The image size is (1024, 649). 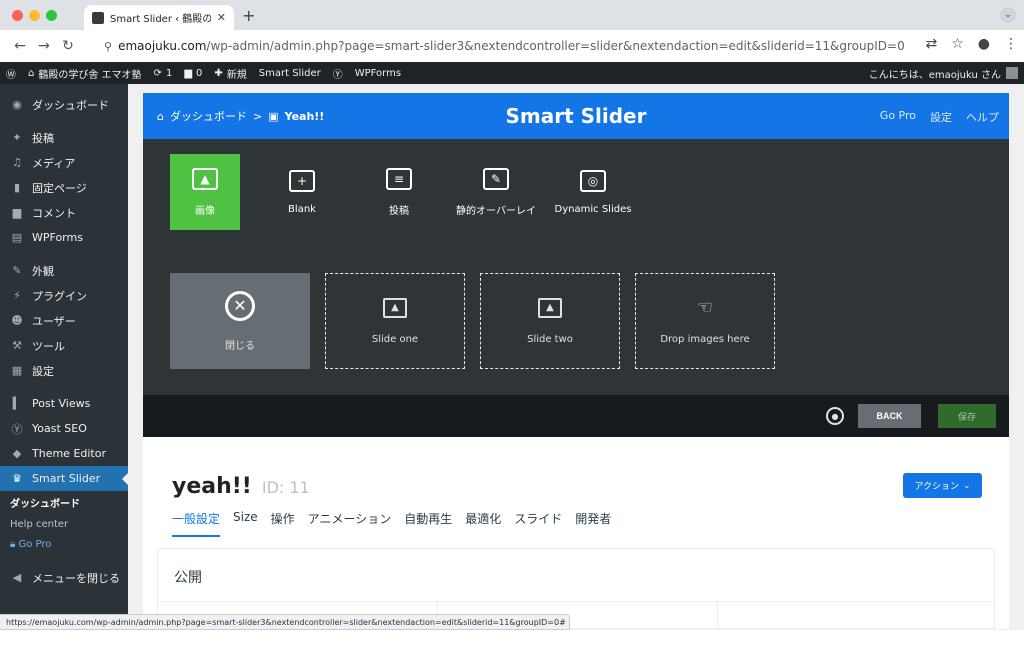 What do you see at coordinates (984, 44) in the screenshot?
I see `profile-icon: ●` at bounding box center [984, 44].